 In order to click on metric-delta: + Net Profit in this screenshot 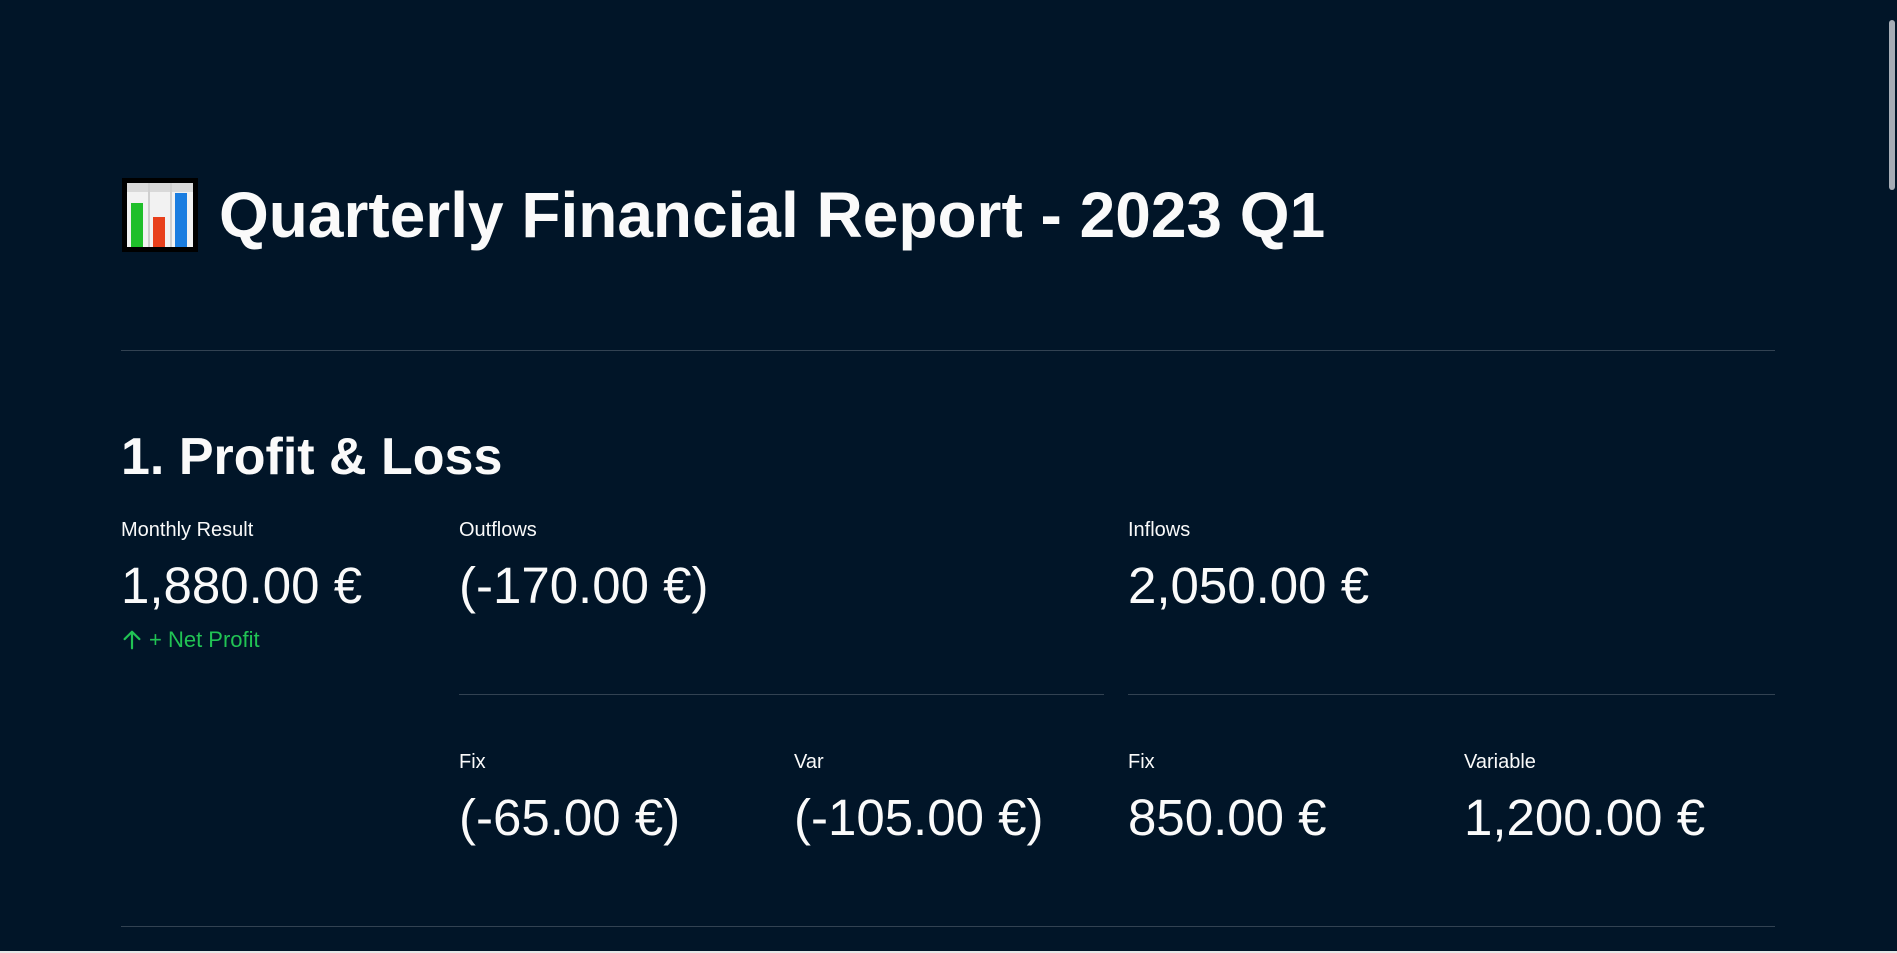, I will do `click(241, 640)`.